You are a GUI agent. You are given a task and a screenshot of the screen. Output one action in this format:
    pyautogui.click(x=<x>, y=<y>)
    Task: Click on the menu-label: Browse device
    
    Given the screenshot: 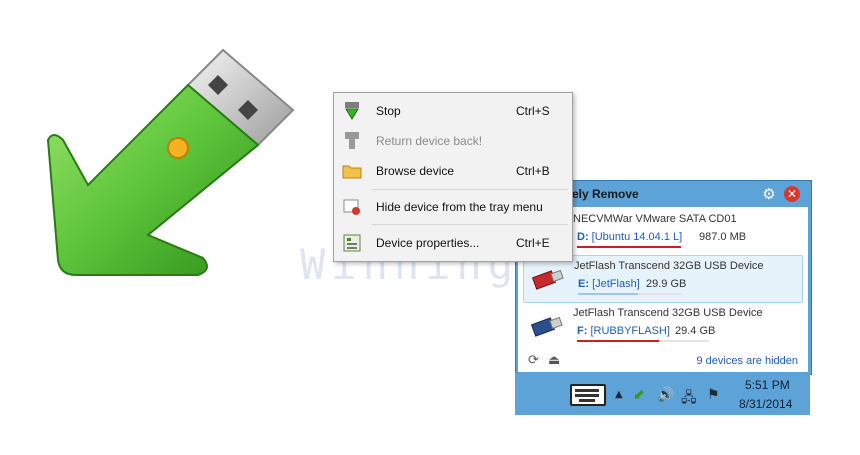 What is the action you would take?
    pyautogui.click(x=415, y=171)
    